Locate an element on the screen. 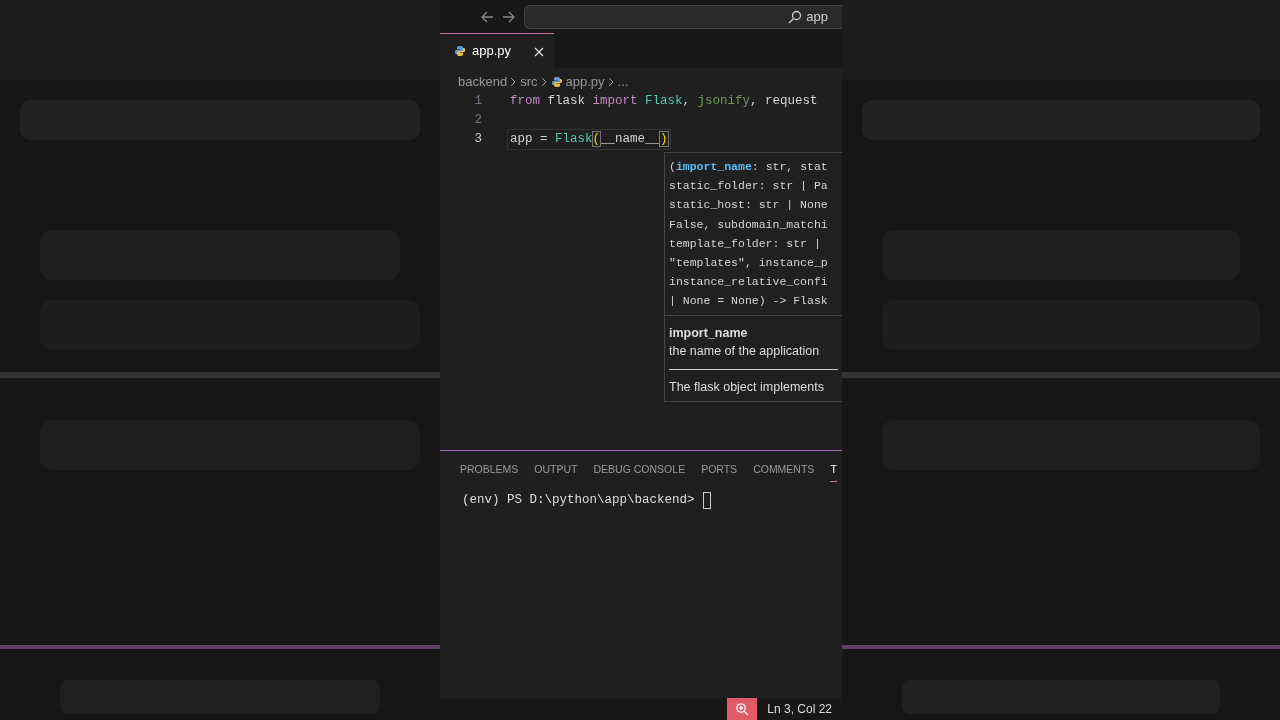  forward-arrow-icon is located at coordinates (509, 16).